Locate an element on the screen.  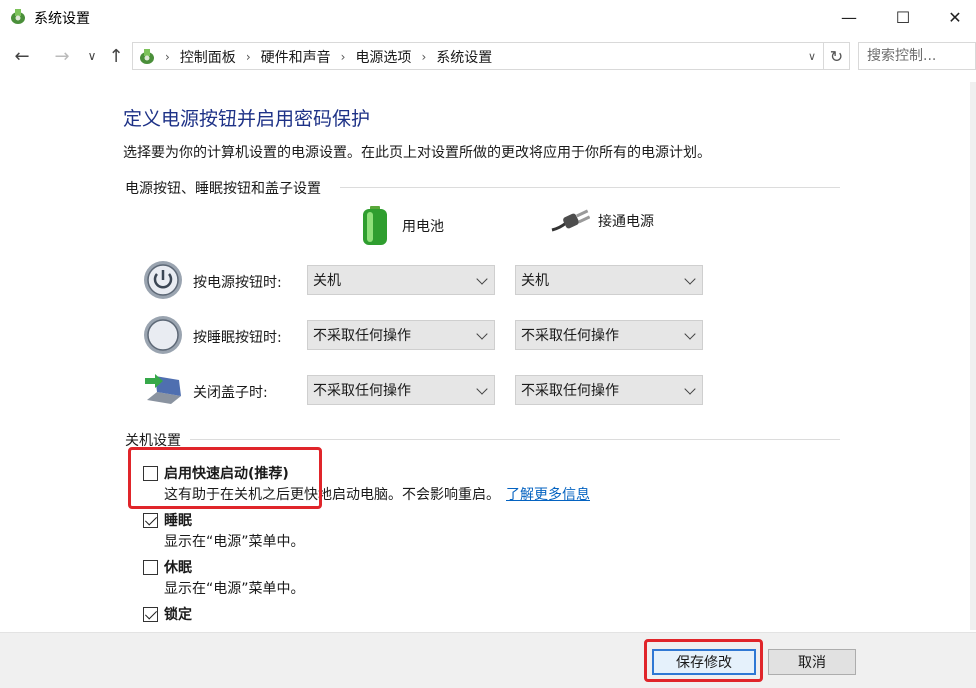
power-button-label: 按电源按钮时: is located at coordinates (237, 283).